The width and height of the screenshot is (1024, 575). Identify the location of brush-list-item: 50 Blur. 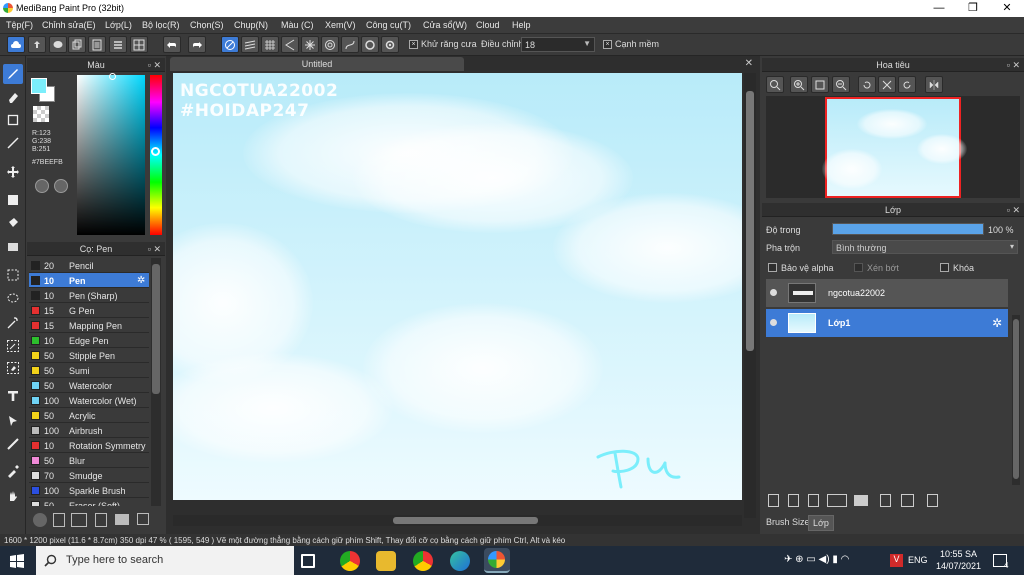
(89, 460).